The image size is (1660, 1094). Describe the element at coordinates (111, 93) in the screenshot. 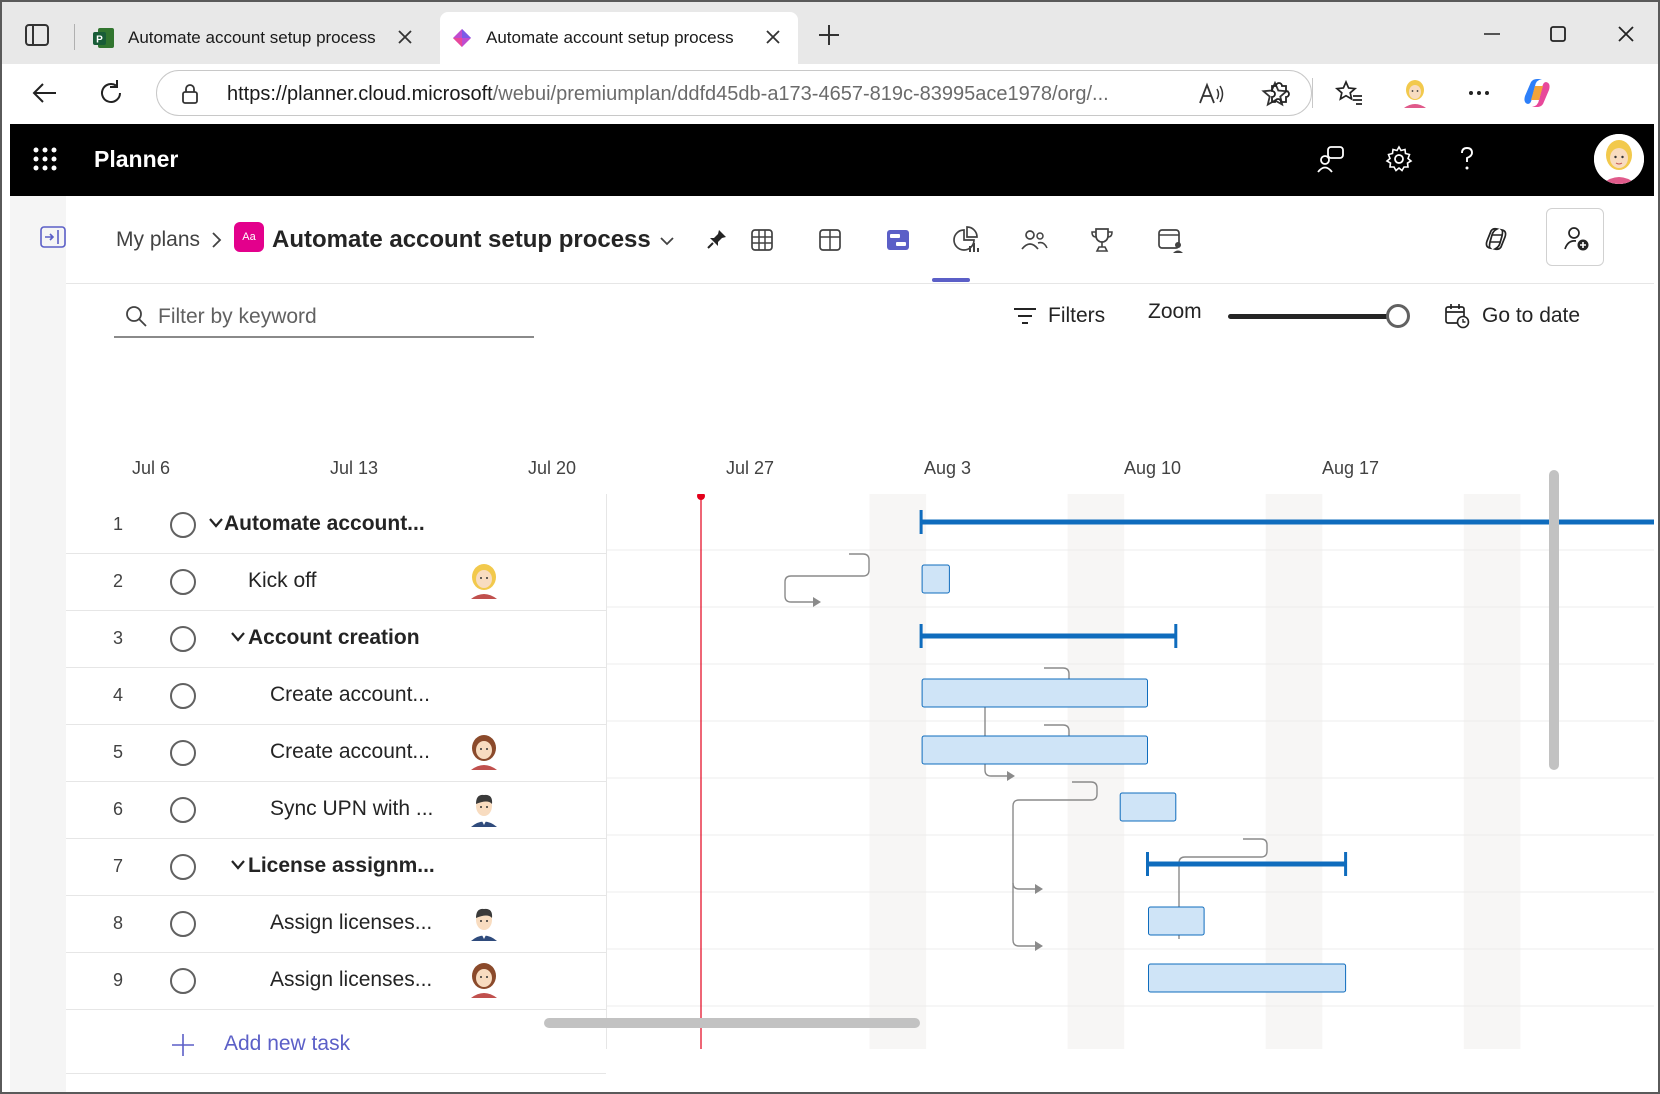

I see `refresh-icon` at that location.